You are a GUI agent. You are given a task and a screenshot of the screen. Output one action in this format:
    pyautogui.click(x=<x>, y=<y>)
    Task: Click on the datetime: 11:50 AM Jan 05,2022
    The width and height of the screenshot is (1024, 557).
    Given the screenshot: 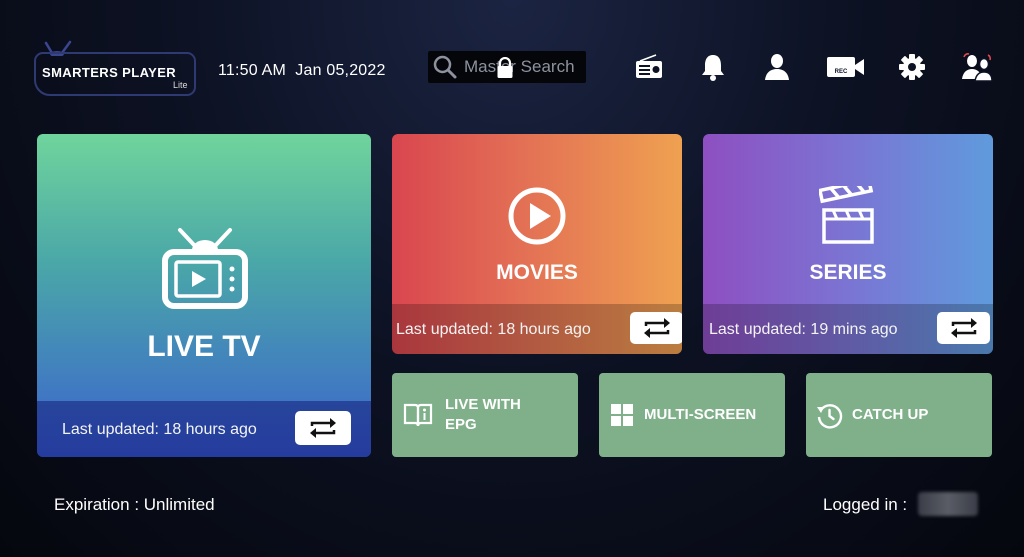 What is the action you would take?
    pyautogui.click(x=302, y=70)
    